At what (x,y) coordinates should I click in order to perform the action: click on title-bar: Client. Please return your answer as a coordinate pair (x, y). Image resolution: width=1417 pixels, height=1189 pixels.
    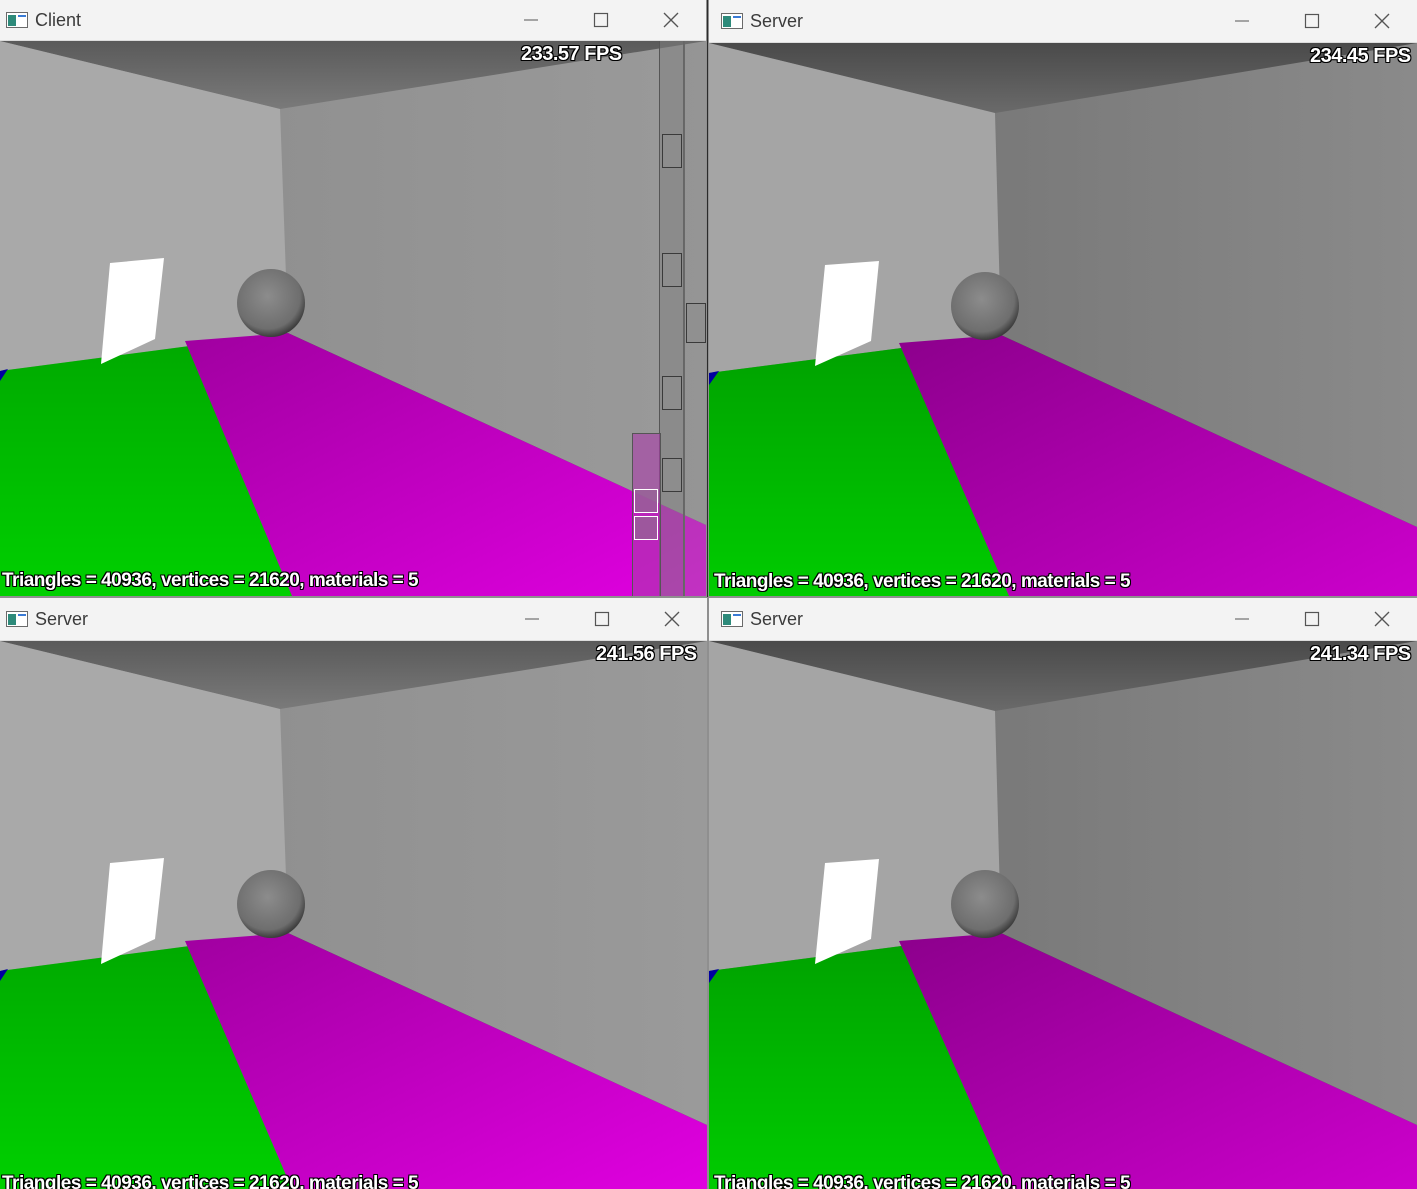
    Looking at the image, I should click on (353, 20).